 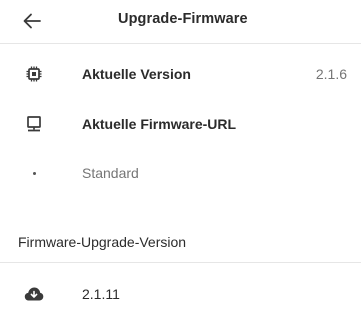 I want to click on bullet-icon, so click(x=34, y=173).